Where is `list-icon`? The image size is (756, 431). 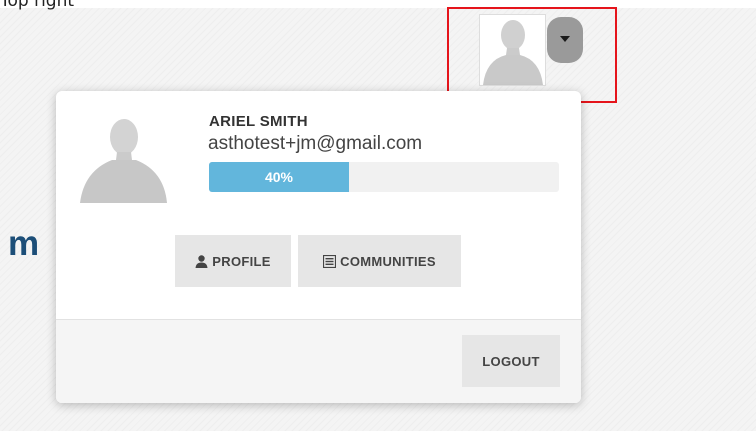 list-icon is located at coordinates (330, 261).